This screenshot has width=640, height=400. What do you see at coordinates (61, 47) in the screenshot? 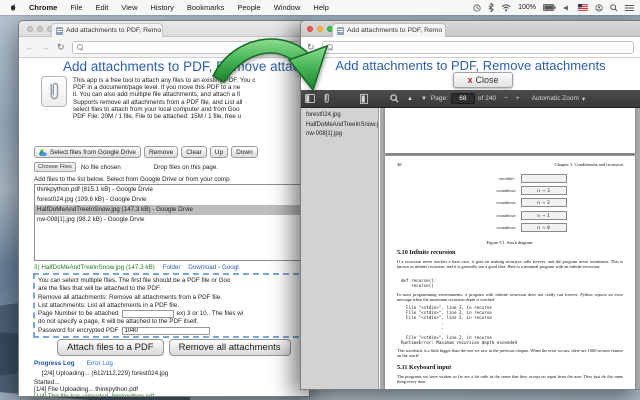
I see `reload-icon: ↻` at bounding box center [61, 47].